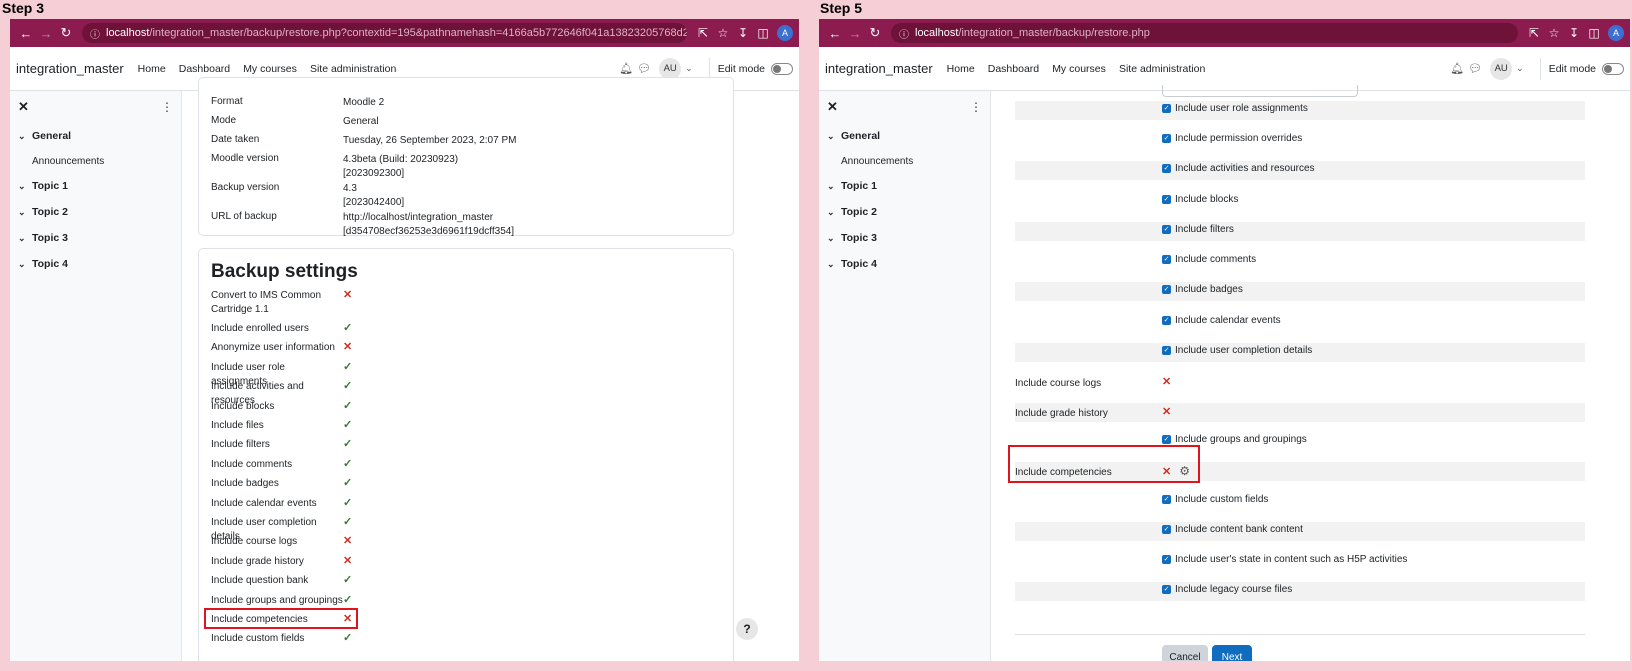 Image resolution: width=1632 pixels, height=671 pixels. What do you see at coordinates (1221, 499) in the screenshot?
I see `checkbox-label: Include custom fields` at bounding box center [1221, 499].